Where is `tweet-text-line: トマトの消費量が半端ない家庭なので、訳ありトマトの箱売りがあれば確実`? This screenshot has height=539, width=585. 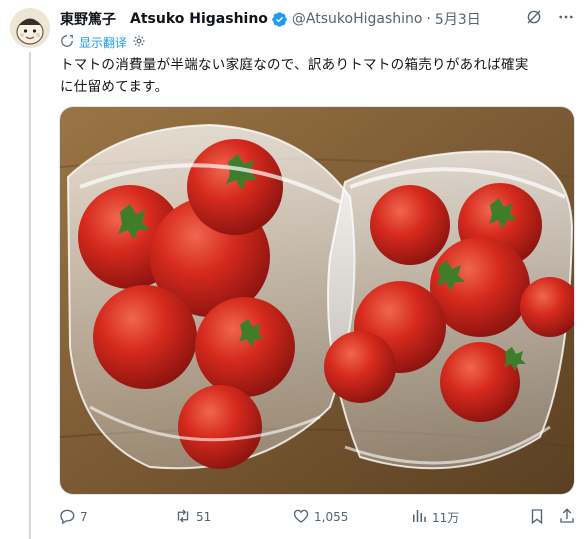 tweet-text-line: トマトの消費量が半端ない家庭なので、訳ありトマトの箱売りがあれば確実 is located at coordinates (294, 65).